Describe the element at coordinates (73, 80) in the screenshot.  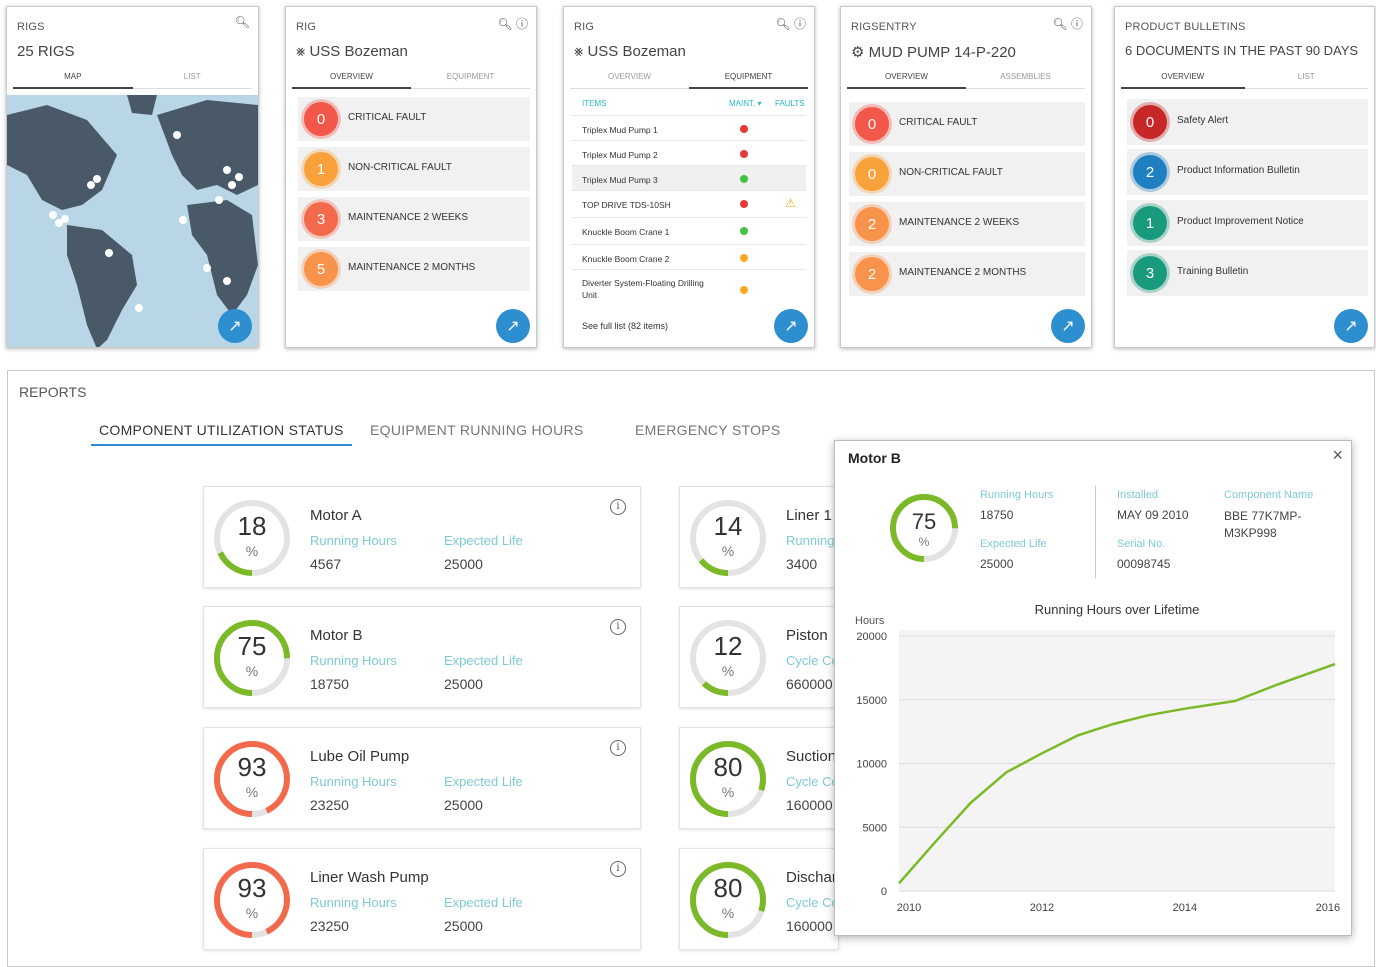
I see `tab-map: MAP` at that location.